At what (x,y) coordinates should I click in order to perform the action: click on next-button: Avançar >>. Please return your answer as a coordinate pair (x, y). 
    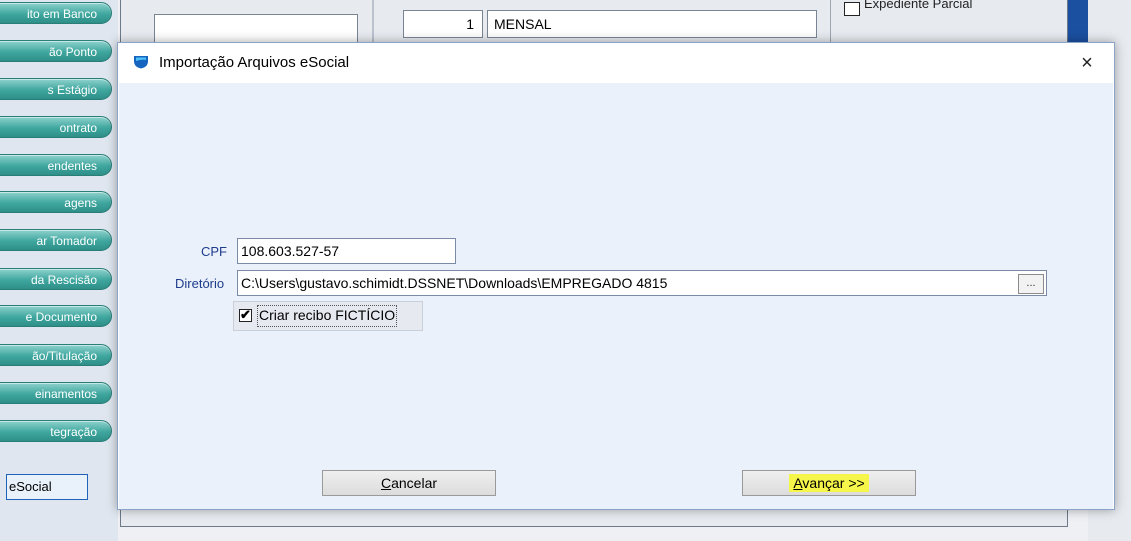
    Looking at the image, I should click on (829, 483).